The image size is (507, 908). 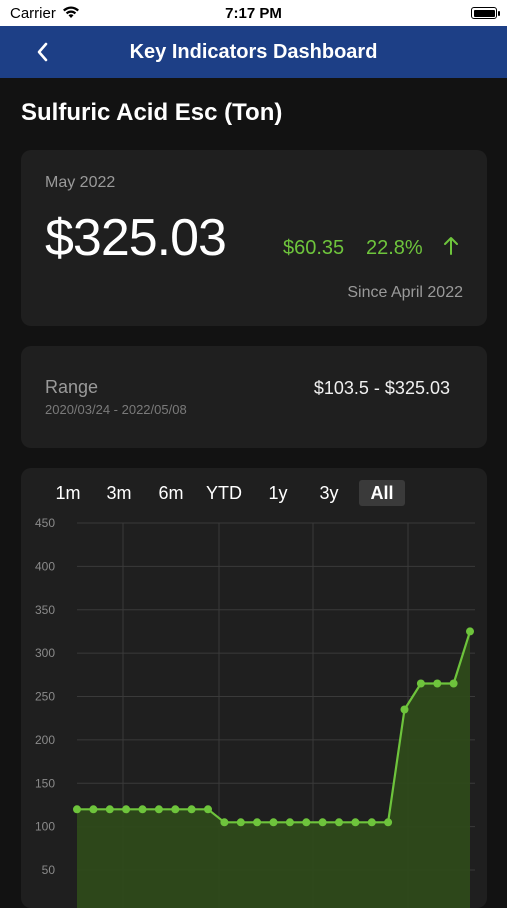 I want to click on range-value: $103.5 - $325.03, so click(x=381, y=388).